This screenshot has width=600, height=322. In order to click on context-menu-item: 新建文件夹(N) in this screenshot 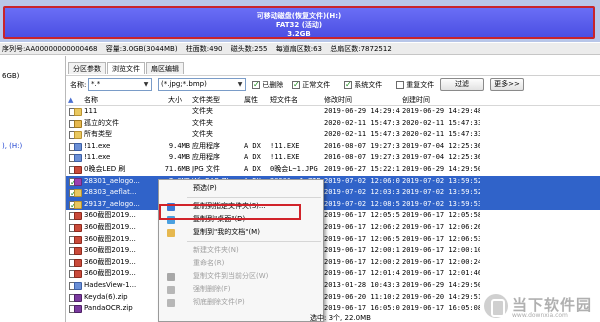, I will do `click(241, 250)`.